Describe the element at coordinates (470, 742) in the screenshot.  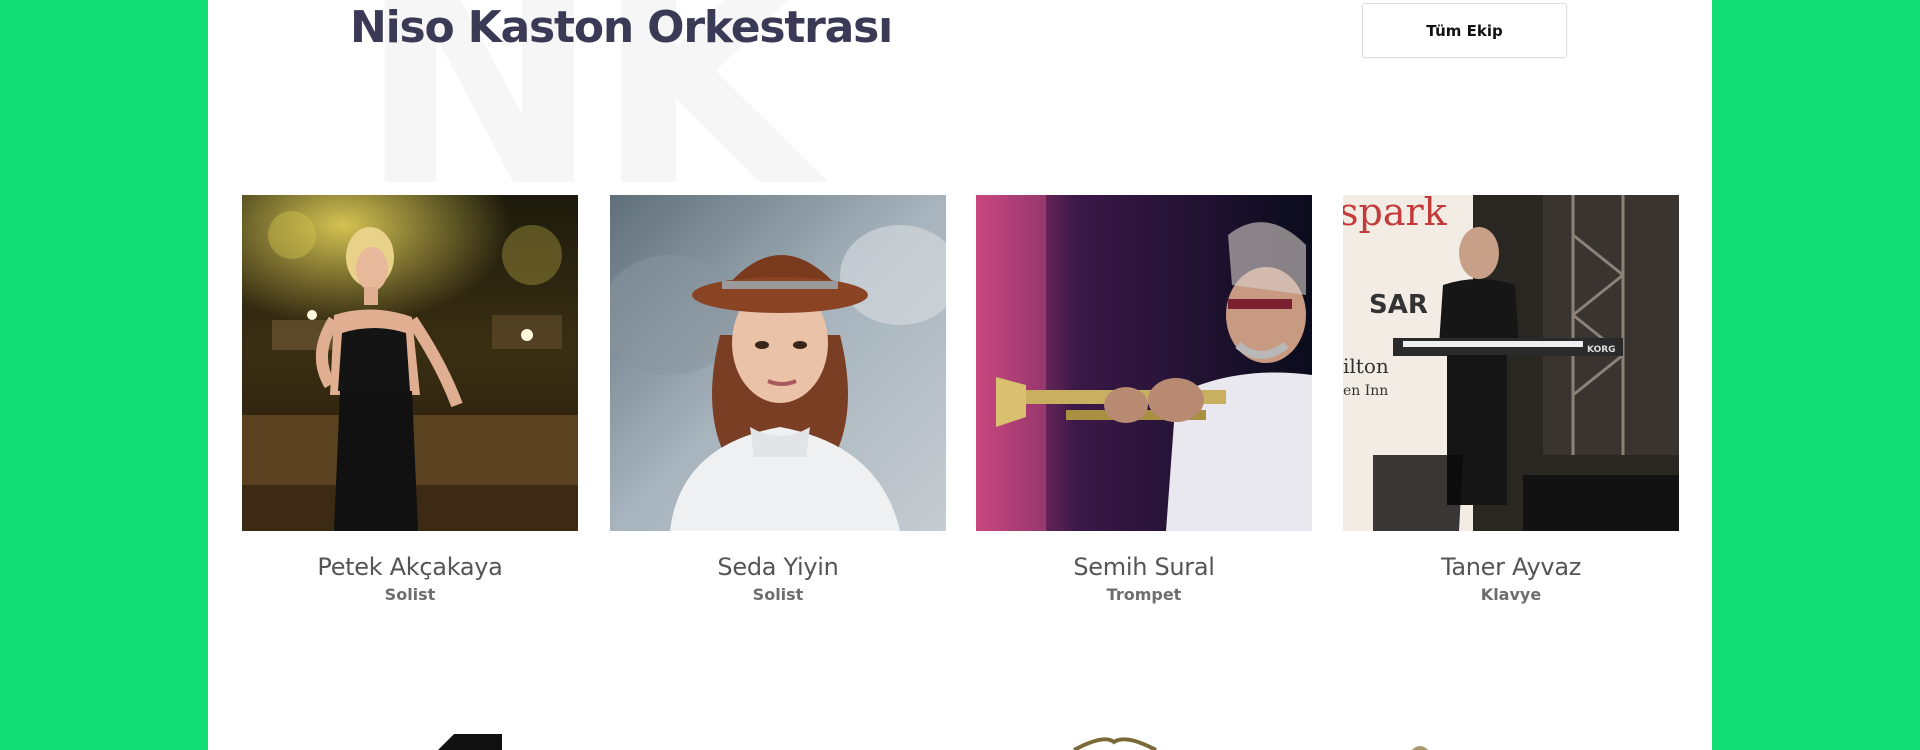
I see `partner-logo-dark` at that location.